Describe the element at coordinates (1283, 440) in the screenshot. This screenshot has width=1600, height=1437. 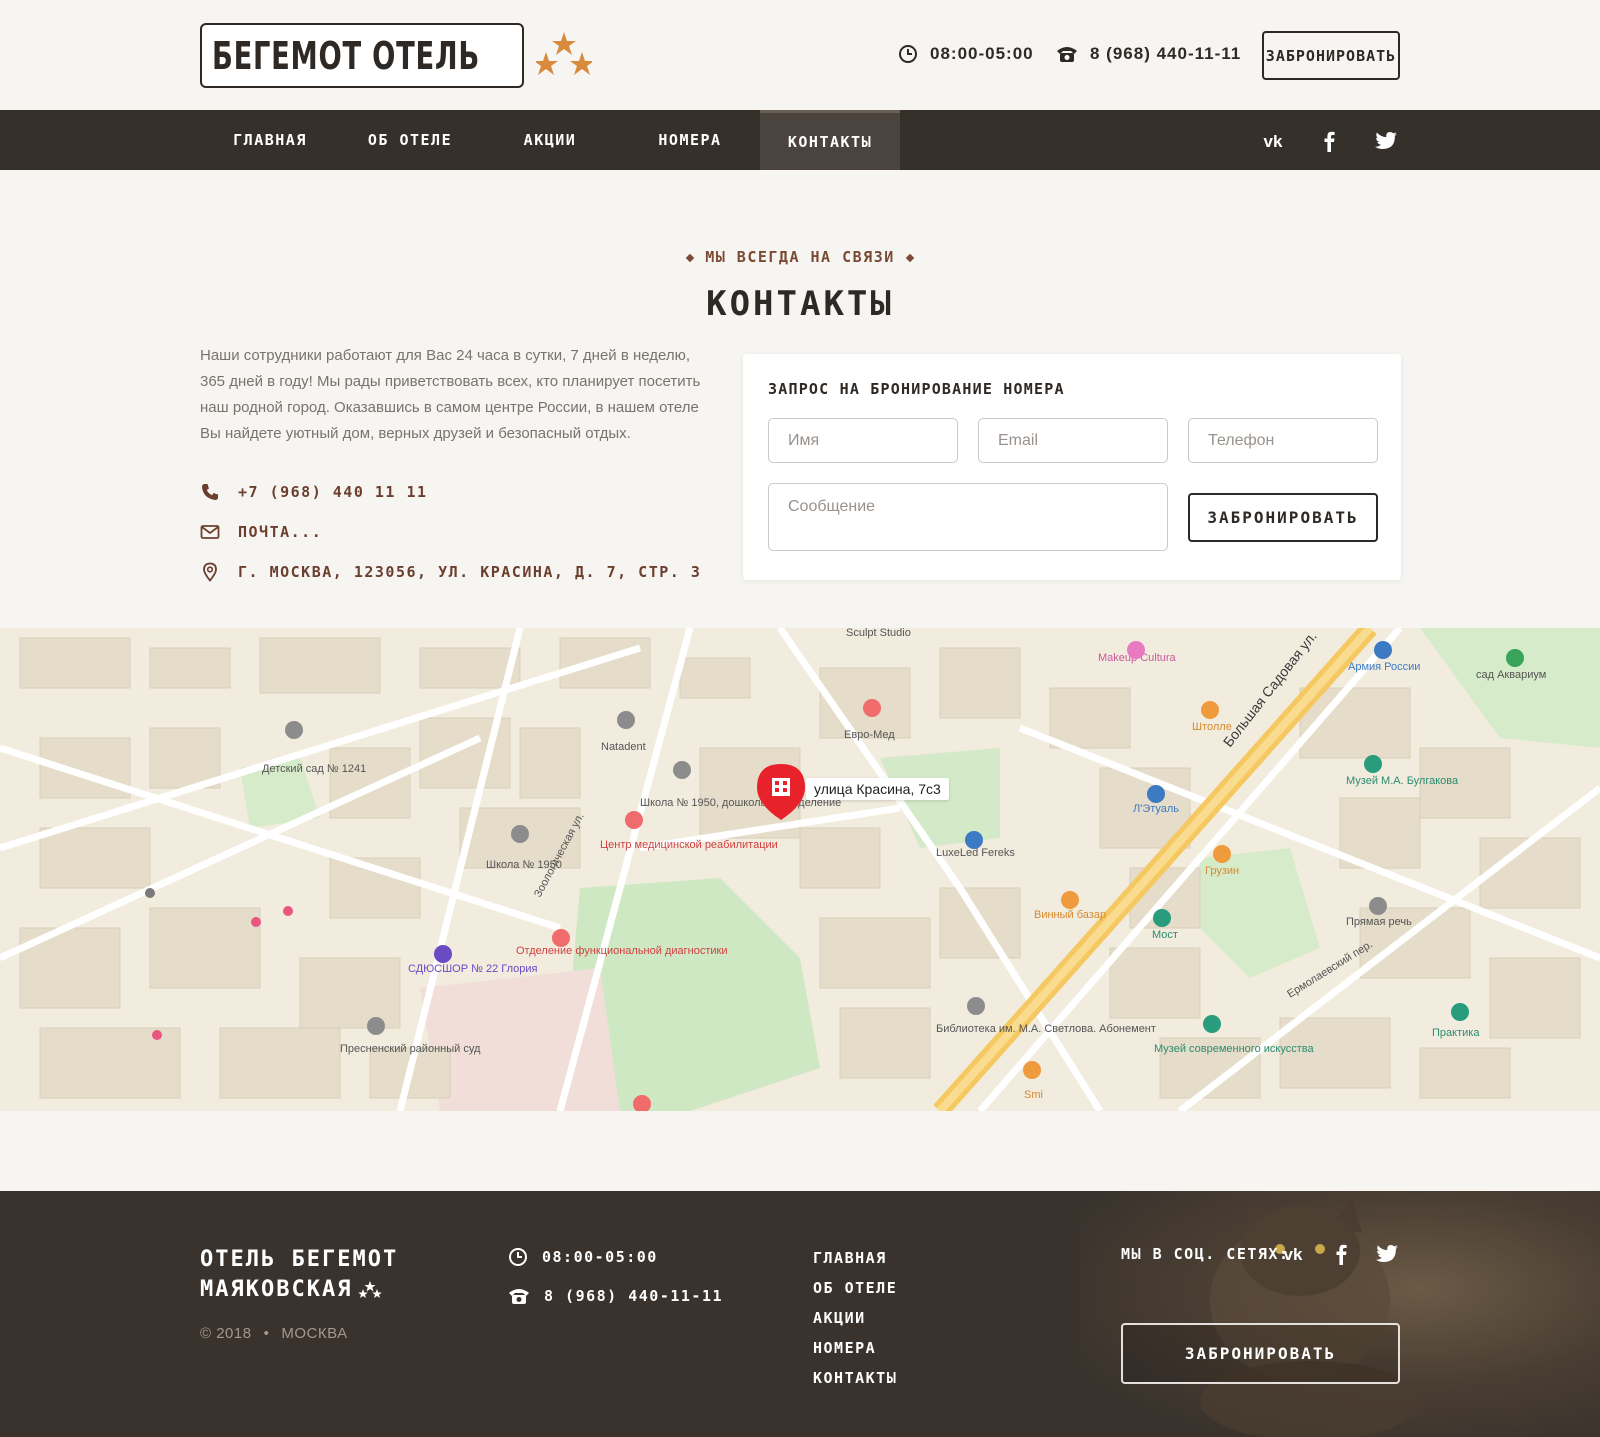
I see `phone-field` at that location.